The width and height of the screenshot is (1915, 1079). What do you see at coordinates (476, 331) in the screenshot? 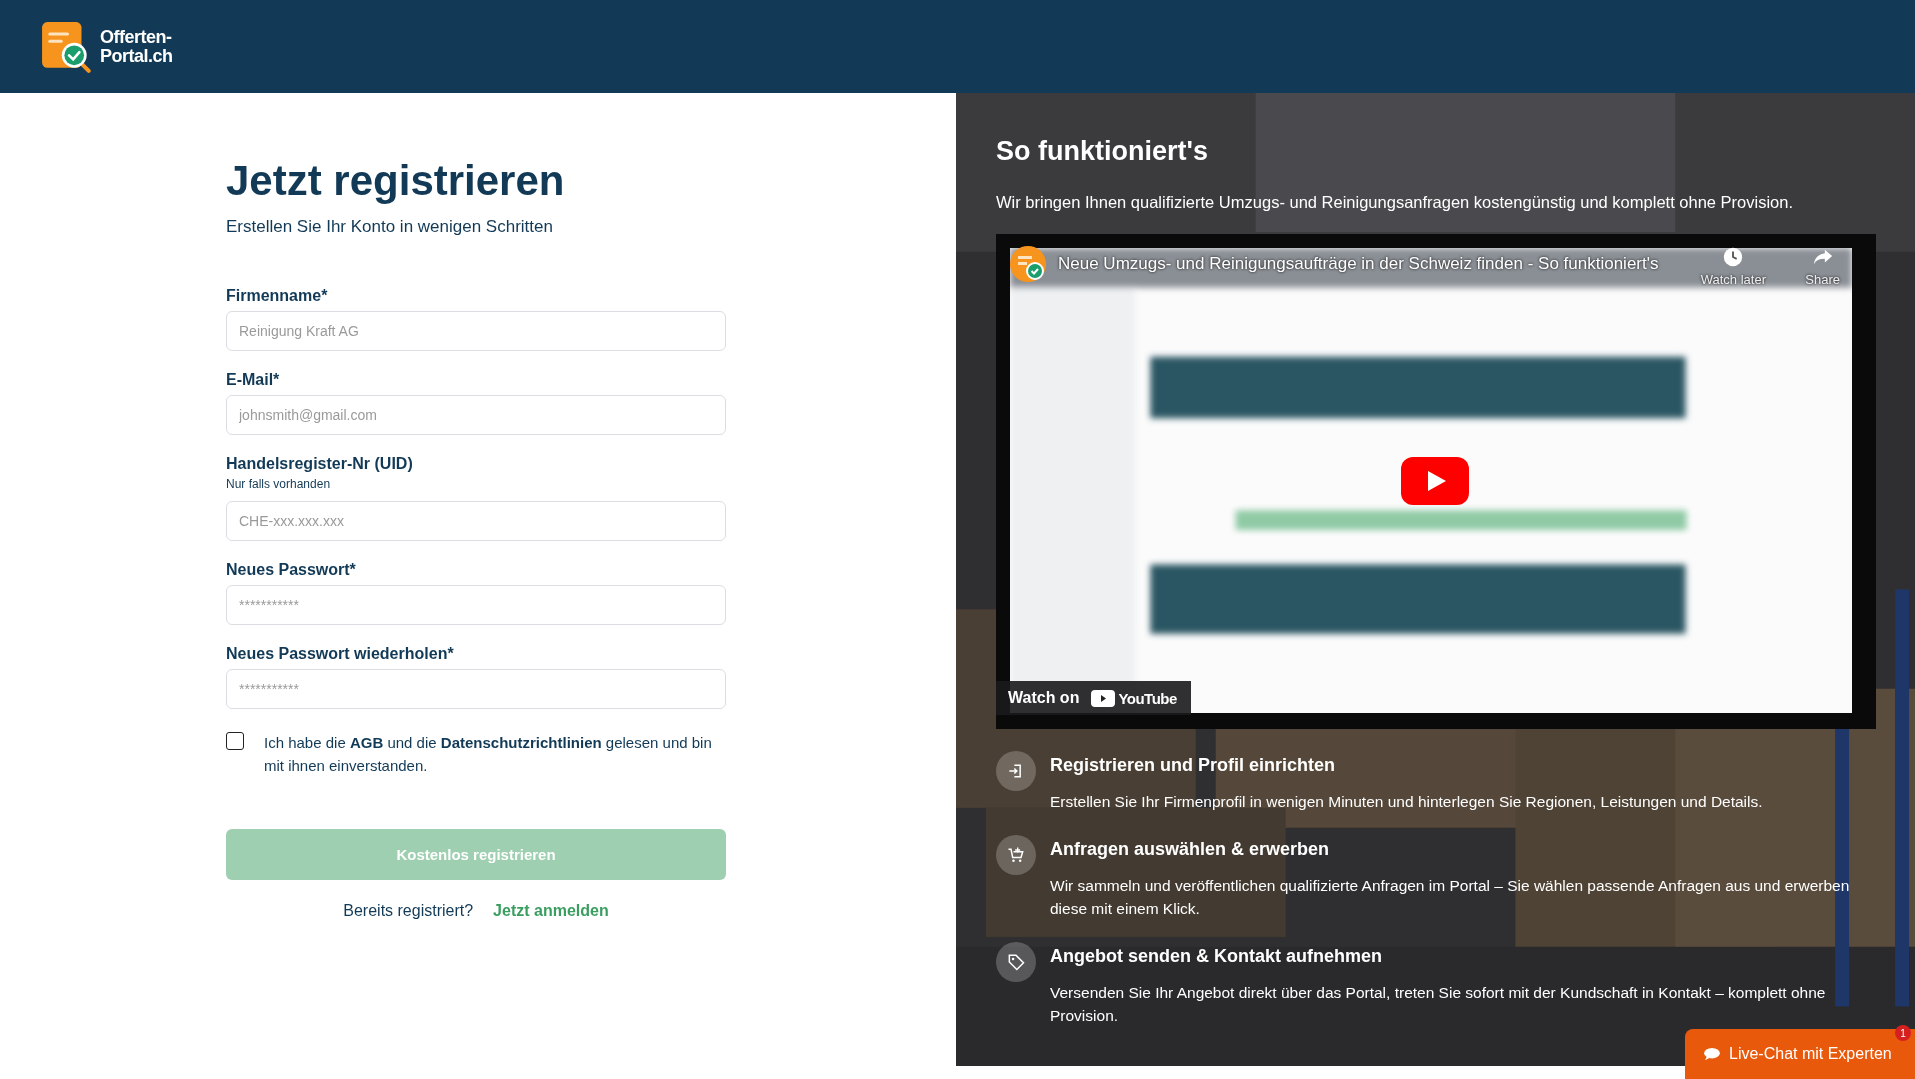
I see `input-field: Reinigung Kraft AG` at bounding box center [476, 331].